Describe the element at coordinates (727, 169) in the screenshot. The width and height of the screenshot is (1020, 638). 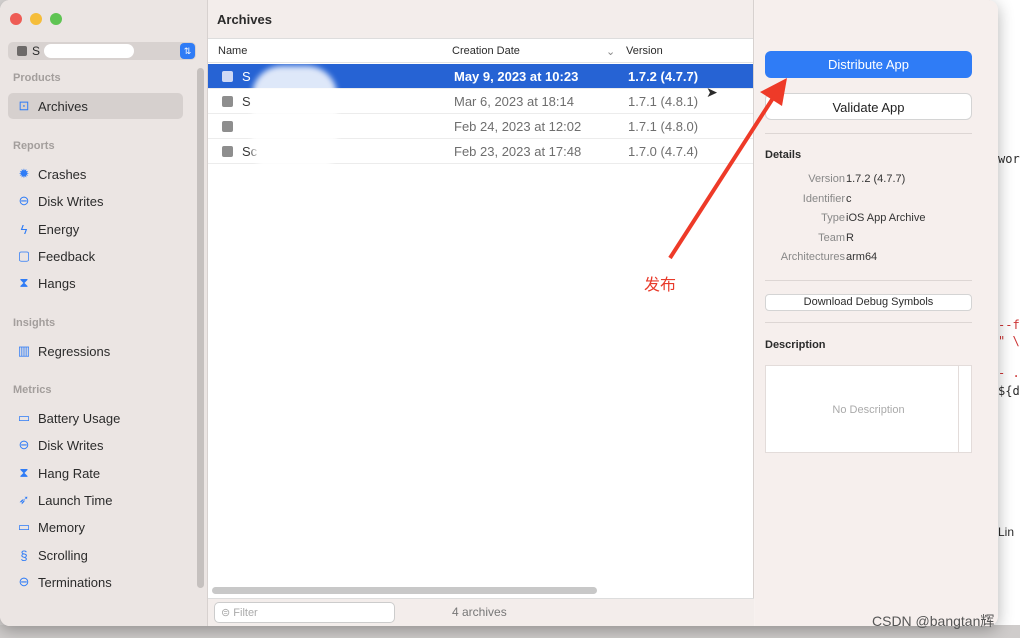
I see `annotation-arrow` at that location.